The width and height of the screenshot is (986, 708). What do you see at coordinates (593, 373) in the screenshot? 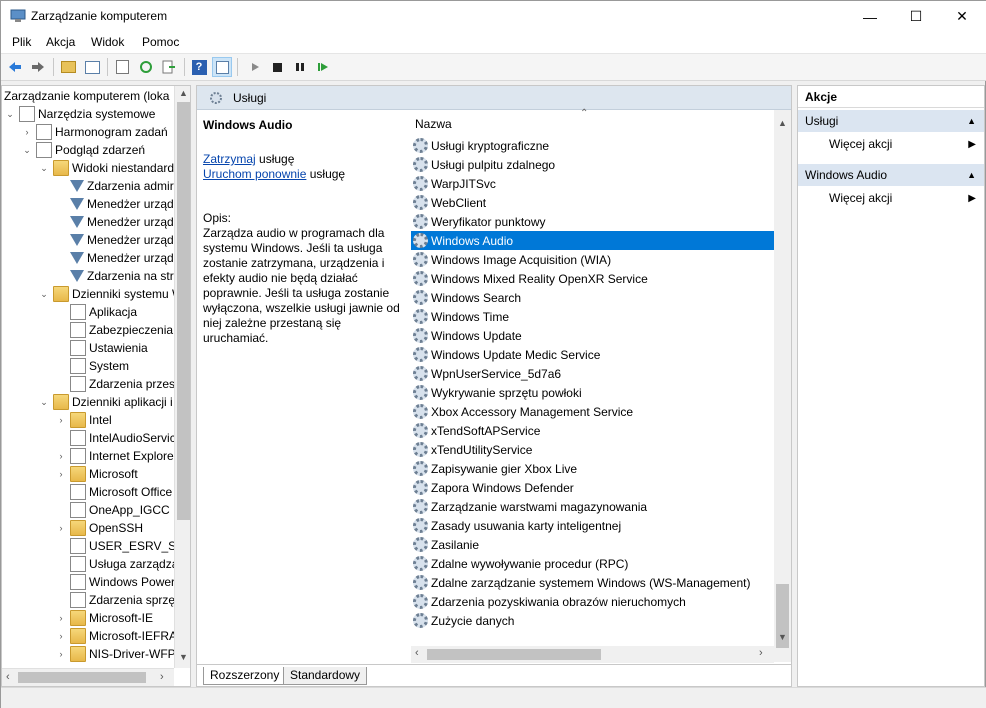
I see `service-row: WpnUserService_5d7a6` at bounding box center [593, 373].